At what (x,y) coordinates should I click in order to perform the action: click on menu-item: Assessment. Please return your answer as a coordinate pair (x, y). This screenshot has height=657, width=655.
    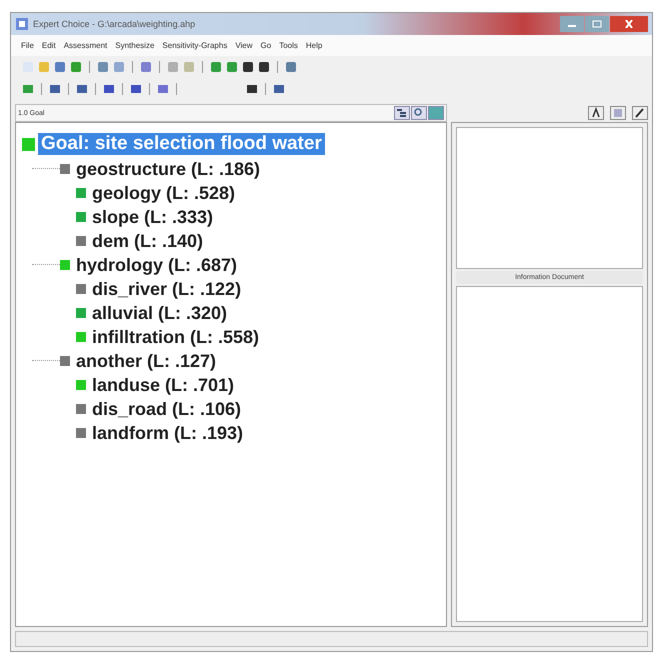
    Looking at the image, I should click on (86, 45).